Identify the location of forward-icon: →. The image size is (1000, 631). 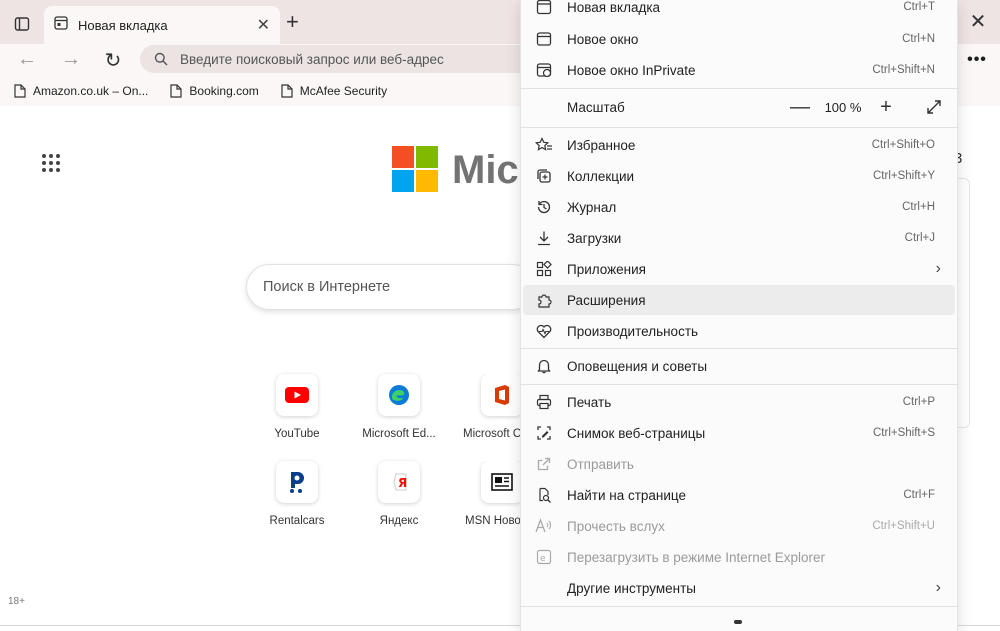
(71, 59).